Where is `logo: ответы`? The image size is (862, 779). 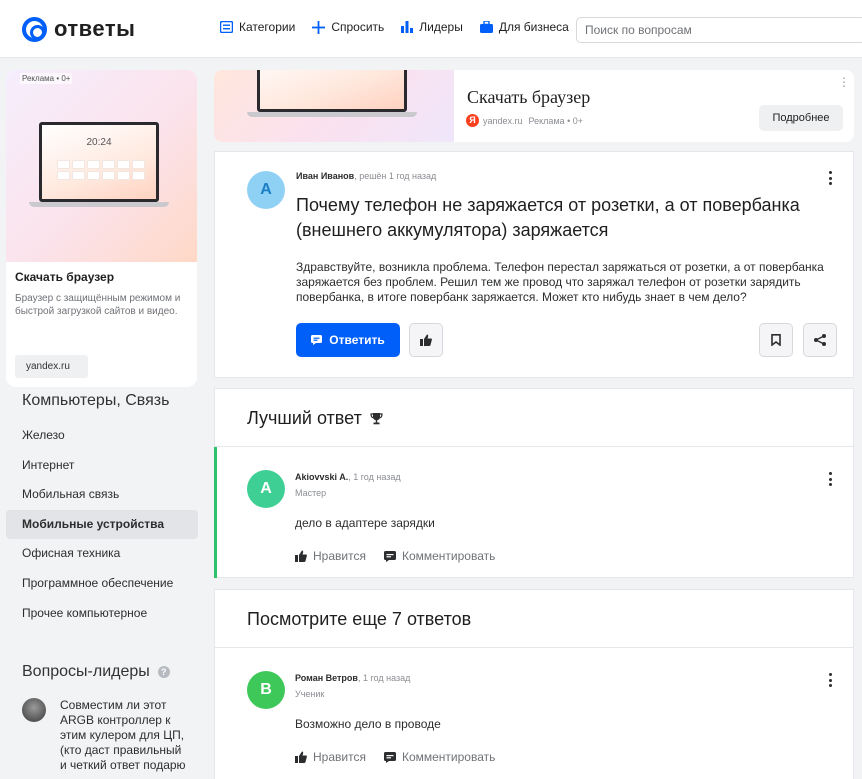
logo: ответы is located at coordinates (78, 29).